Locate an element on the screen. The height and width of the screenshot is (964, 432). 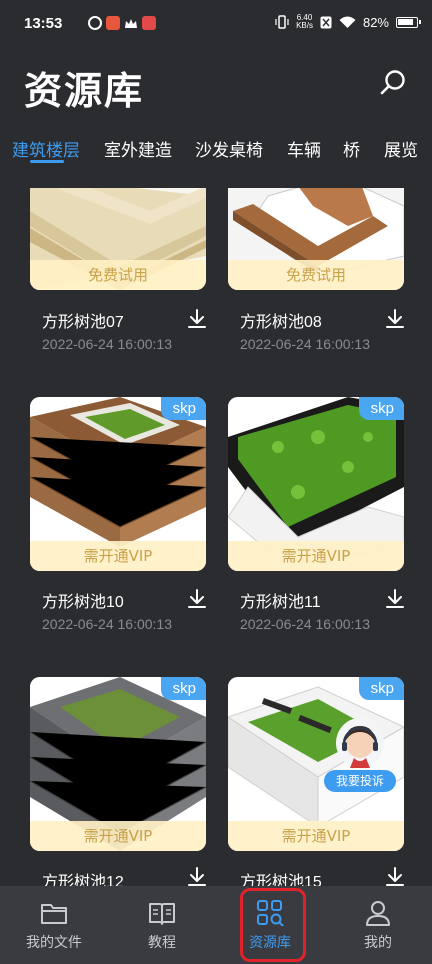
tab-item: 建筑楼层 is located at coordinates (46, 148).